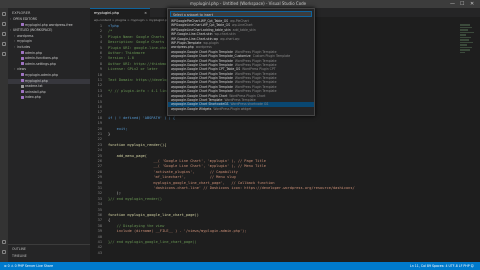  What do you see at coordinates (192, 34) in the screenshot?
I see `snippet-name: WP-Google-Line-Chart-skin` at bounding box center [192, 34].